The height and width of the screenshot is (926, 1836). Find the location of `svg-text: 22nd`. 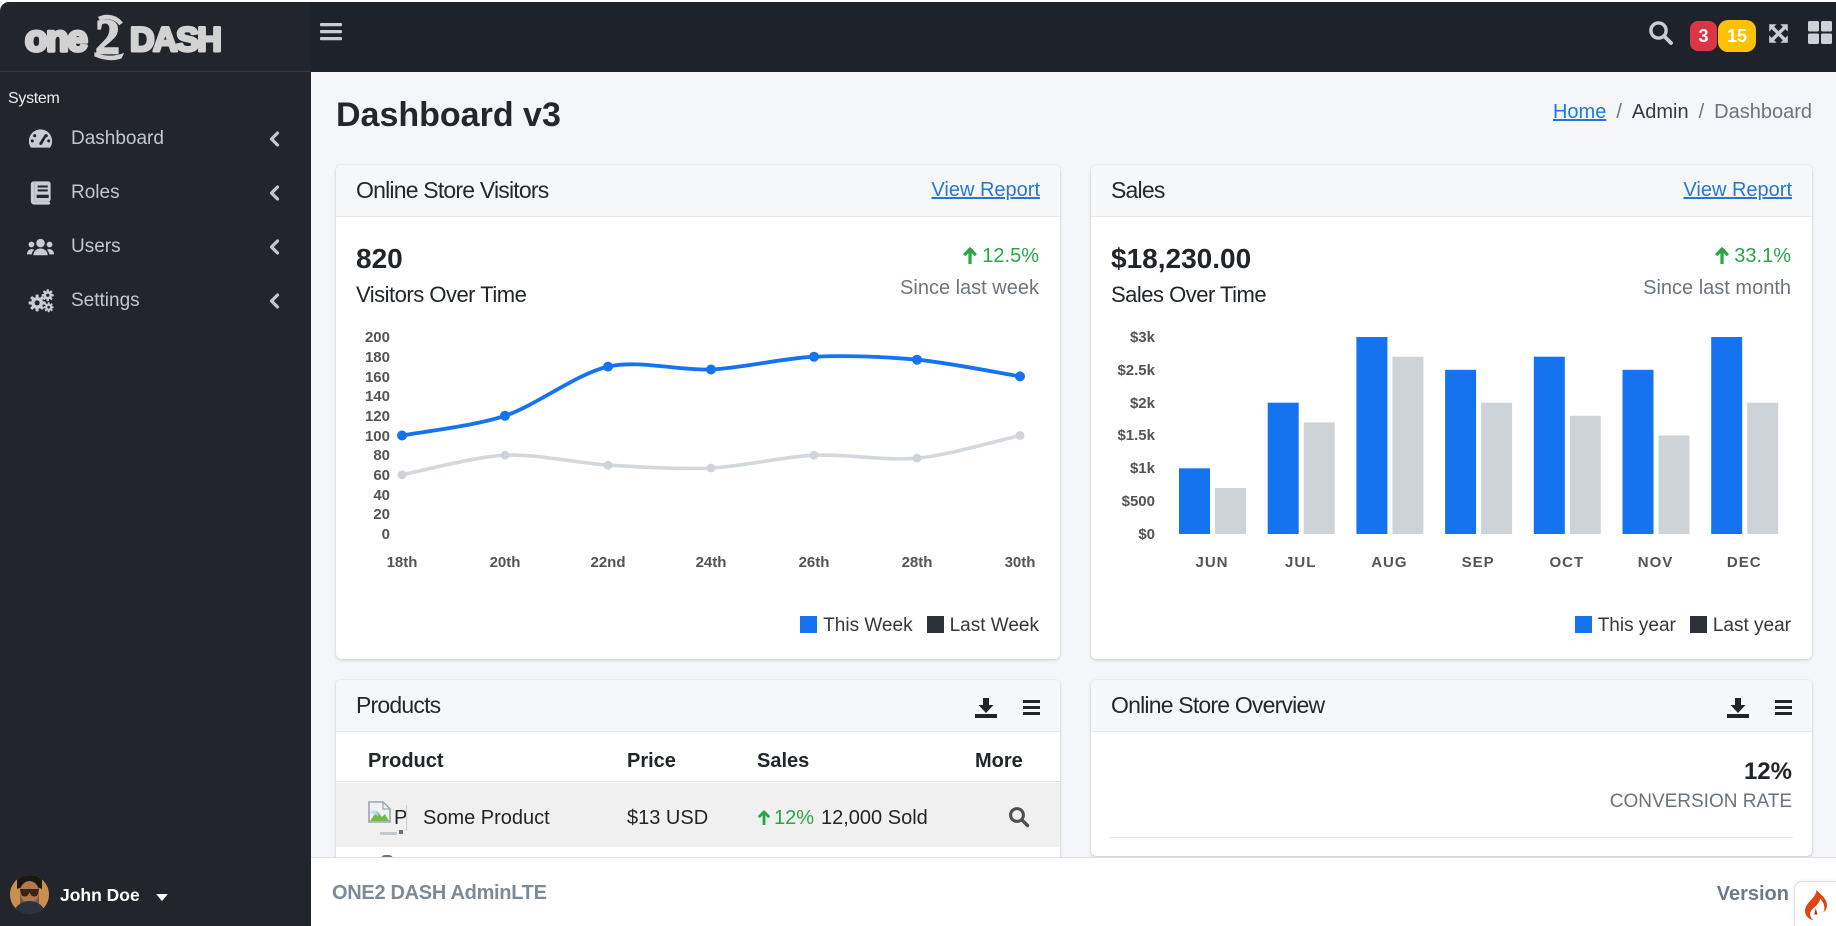

svg-text: 22nd is located at coordinates (607, 562).